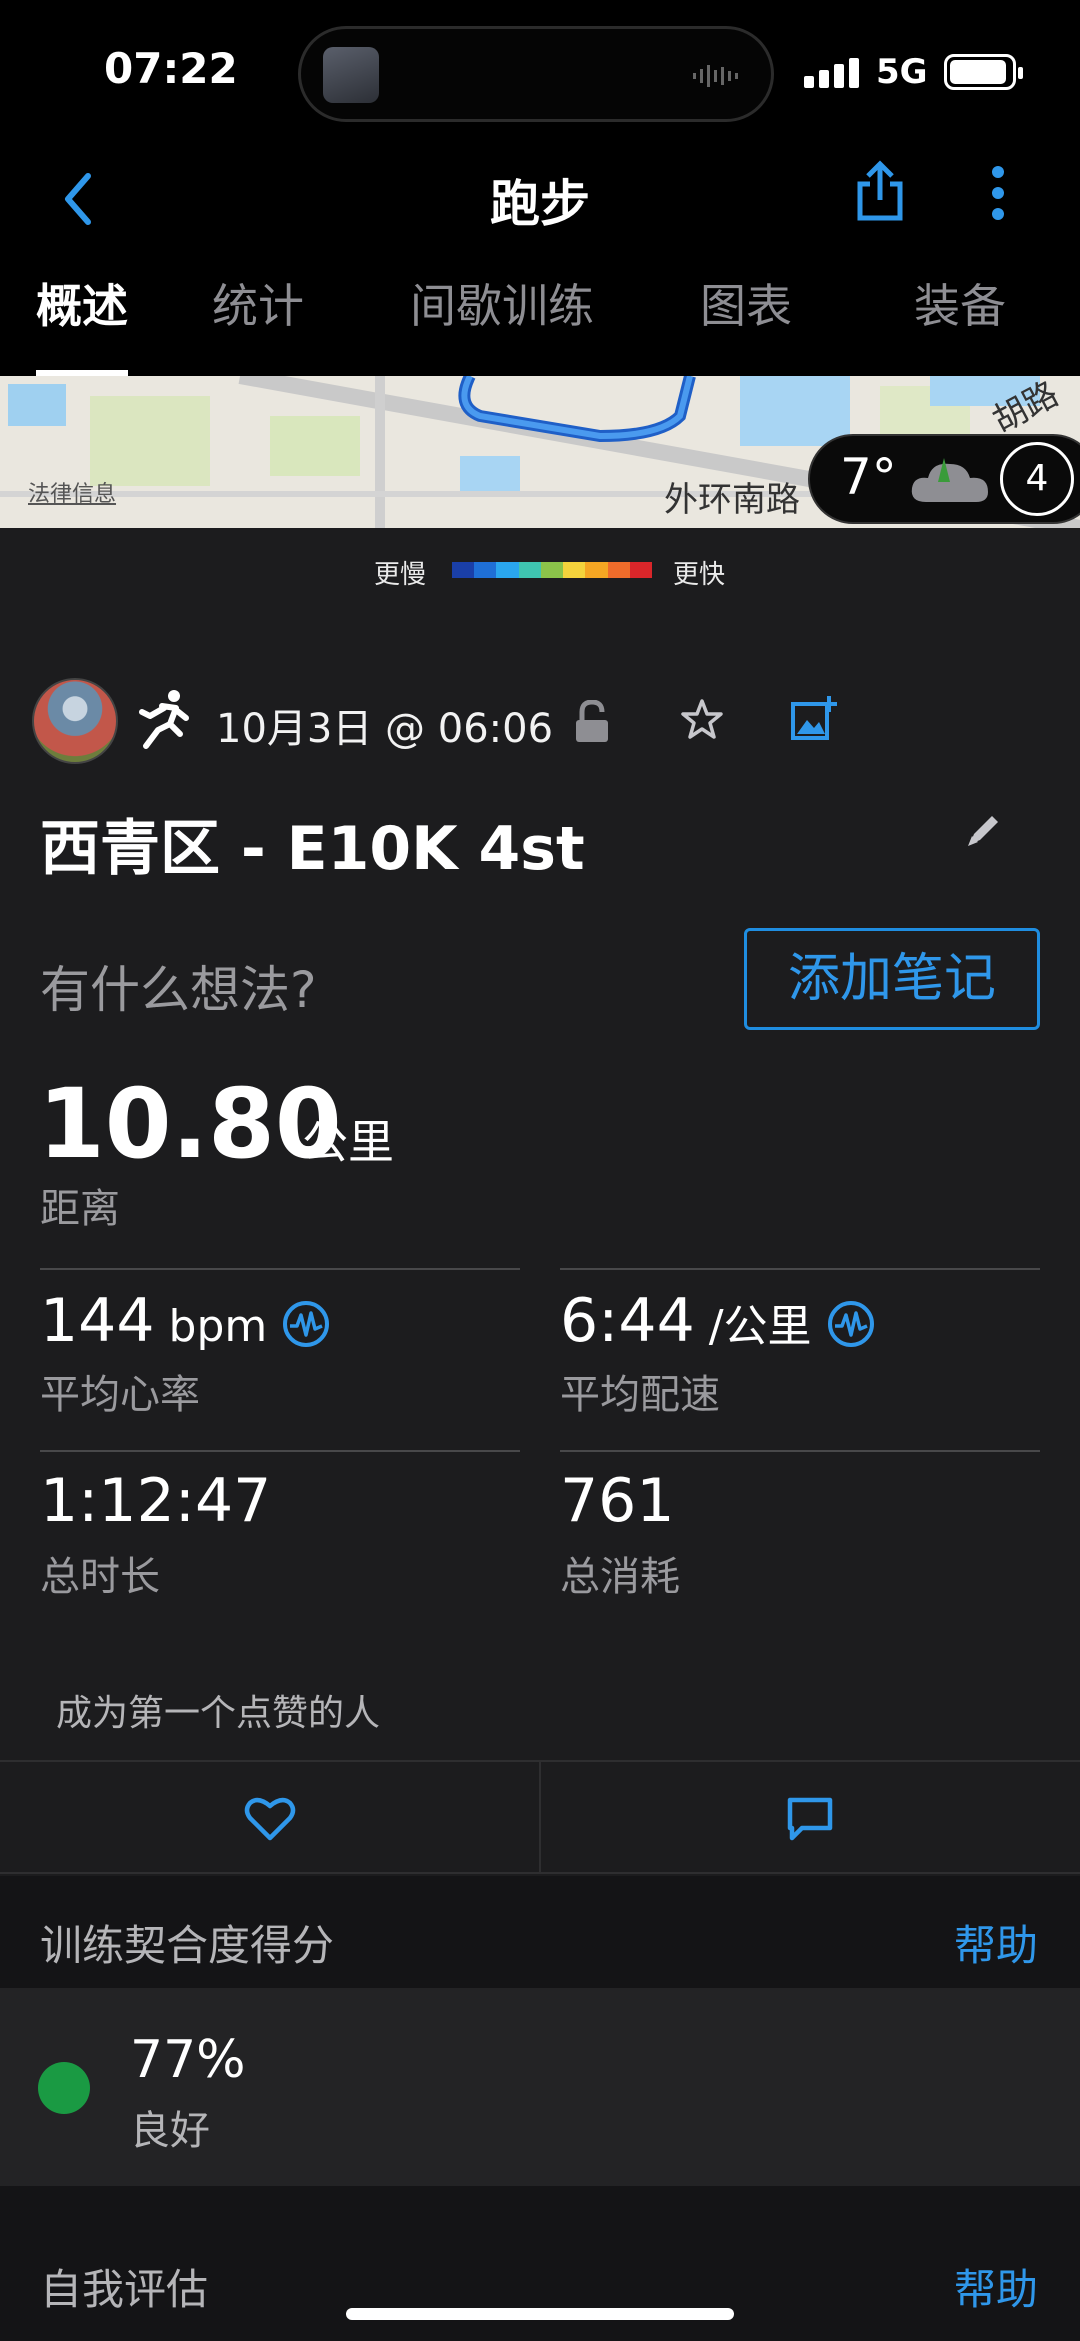 This screenshot has height=2341, width=1080. Describe the element at coordinates (97, 1321) in the screenshot. I see `avg-heart-rate-value: 144` at that location.